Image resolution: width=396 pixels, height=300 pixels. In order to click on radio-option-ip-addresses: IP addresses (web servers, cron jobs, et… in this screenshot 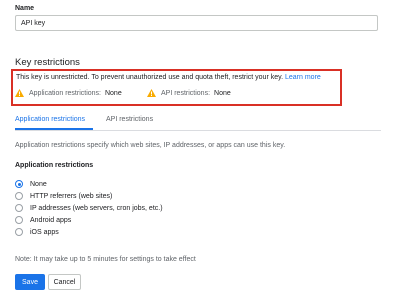, I will do `click(89, 208)`.